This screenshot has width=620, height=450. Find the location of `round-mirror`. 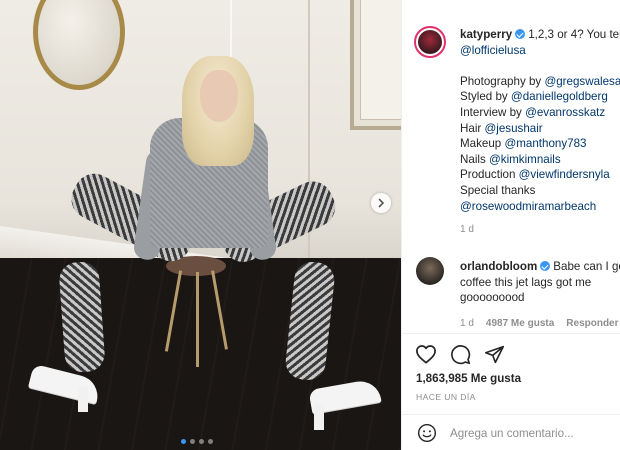

round-mirror is located at coordinates (79, 45).